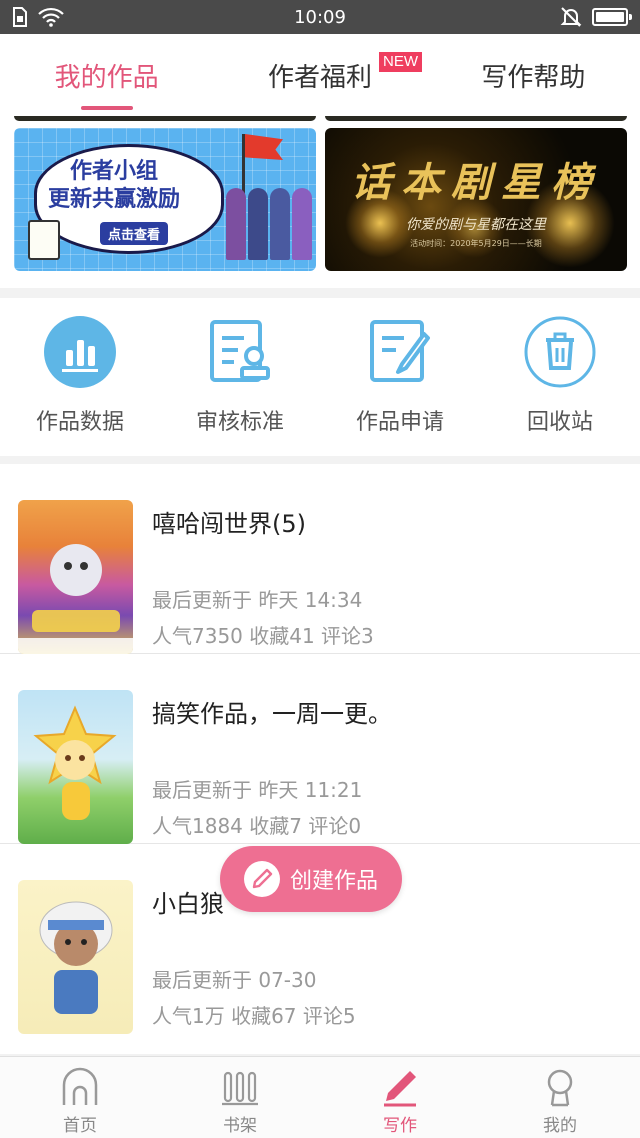  Describe the element at coordinates (560, 1087) in the screenshot. I see `profile-icon` at that location.